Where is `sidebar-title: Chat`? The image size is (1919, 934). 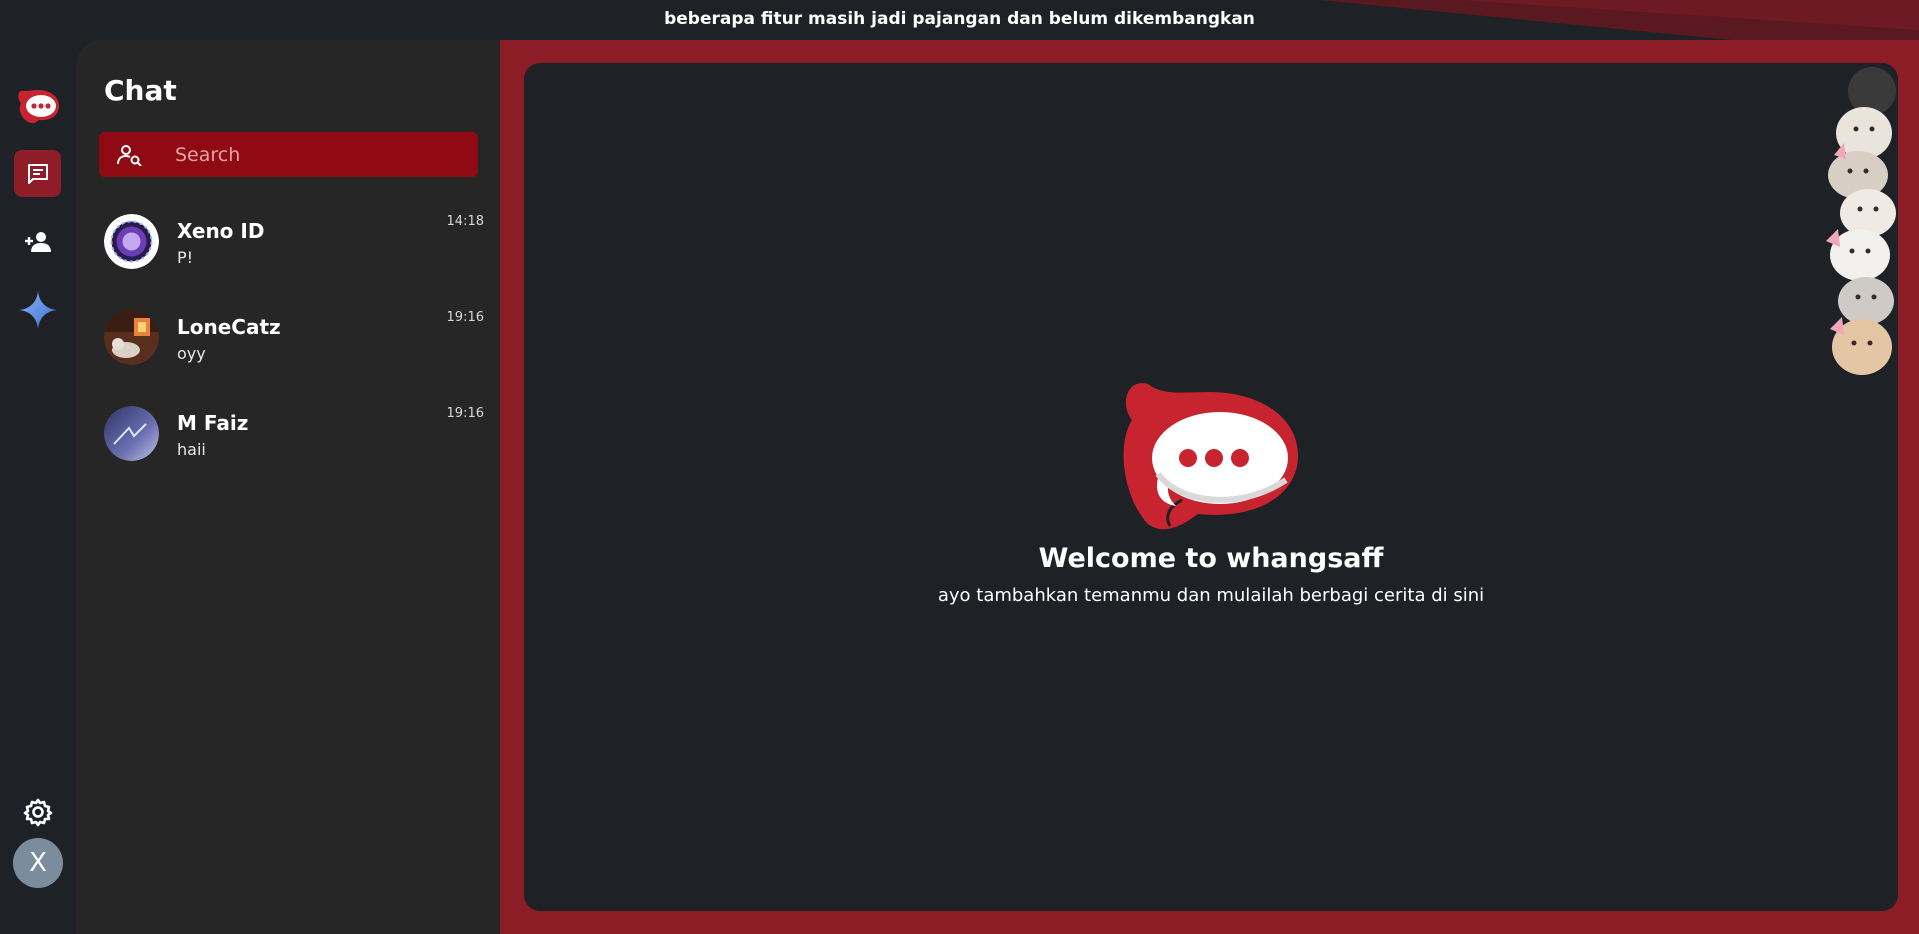
sidebar-title: Chat is located at coordinates (140, 90).